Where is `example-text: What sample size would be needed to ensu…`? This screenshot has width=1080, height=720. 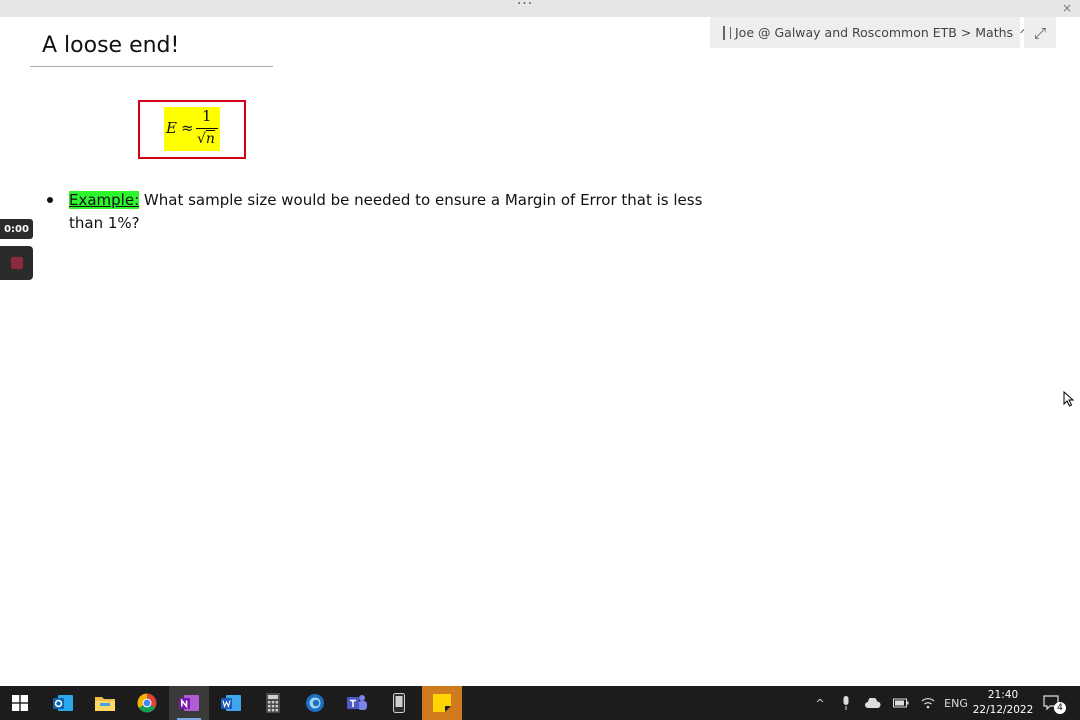 example-text: What sample size would be needed to ensu… is located at coordinates (386, 211).